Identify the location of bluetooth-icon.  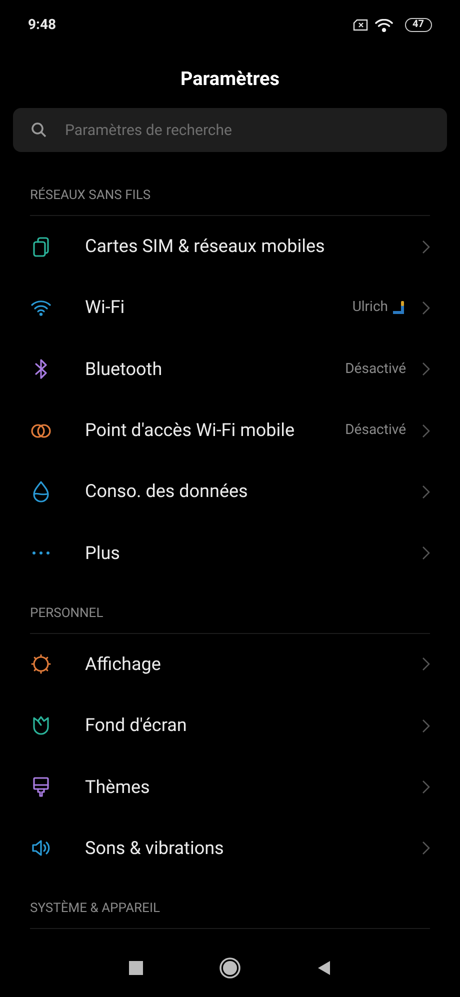
(41, 369).